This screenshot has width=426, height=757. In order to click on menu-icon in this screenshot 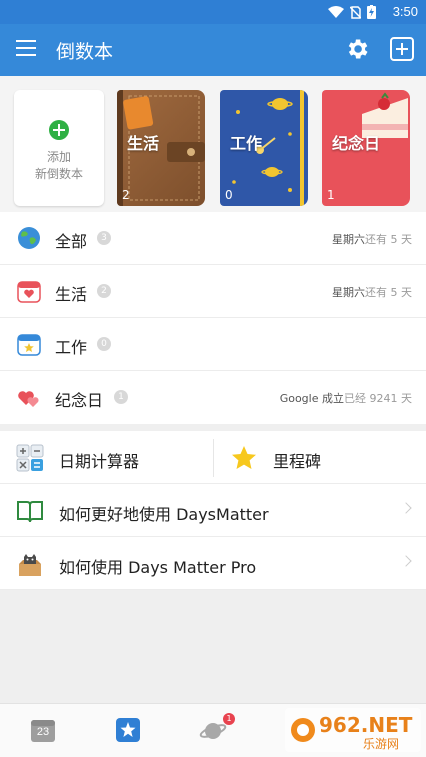, I will do `click(26, 50)`.